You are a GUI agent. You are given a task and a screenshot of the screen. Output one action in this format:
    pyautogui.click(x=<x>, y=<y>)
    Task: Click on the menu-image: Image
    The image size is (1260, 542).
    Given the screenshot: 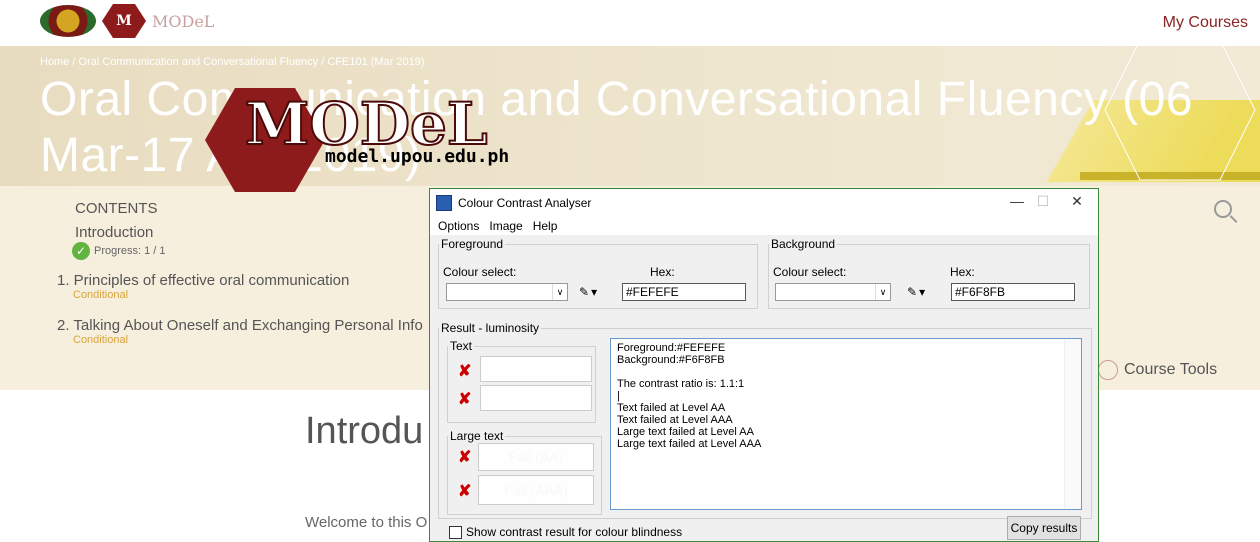 What is the action you would take?
    pyautogui.click(x=505, y=226)
    